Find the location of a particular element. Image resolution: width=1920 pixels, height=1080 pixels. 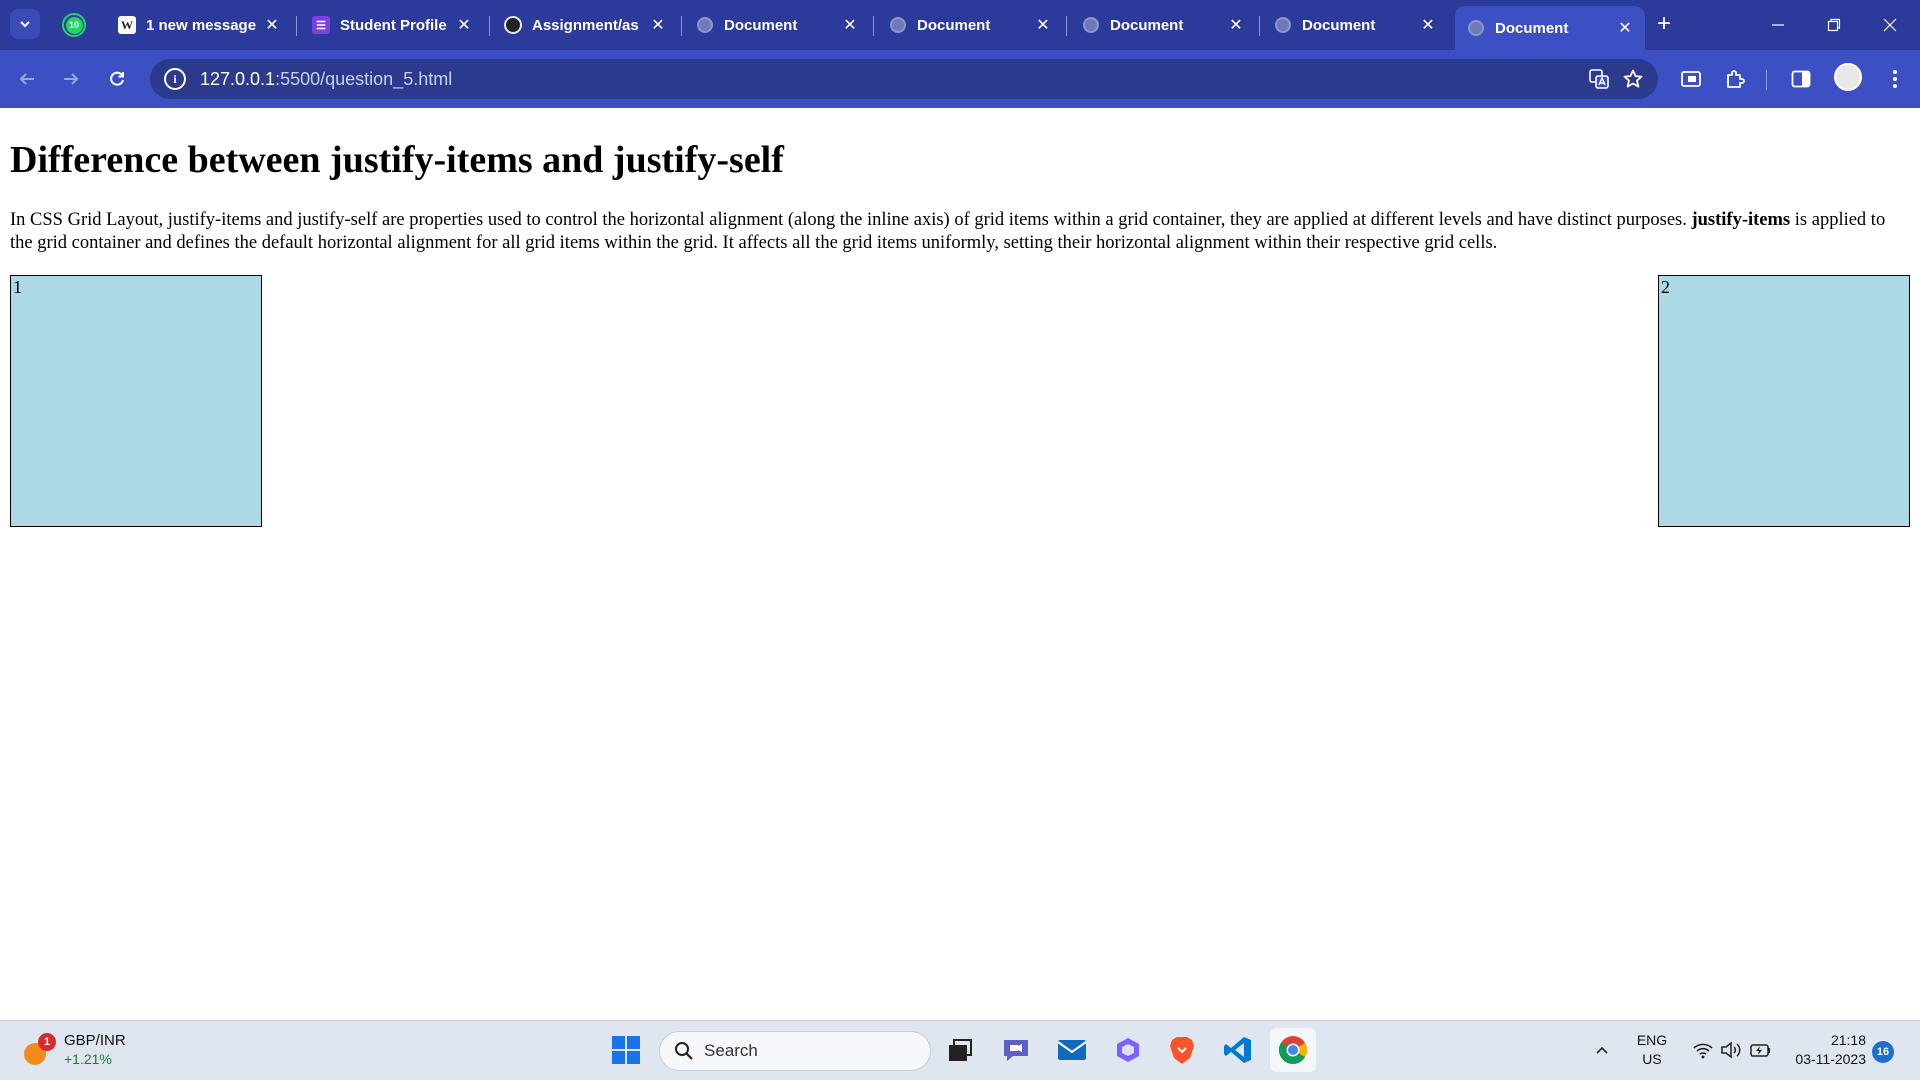

mail-button is located at coordinates (1072, 1050).